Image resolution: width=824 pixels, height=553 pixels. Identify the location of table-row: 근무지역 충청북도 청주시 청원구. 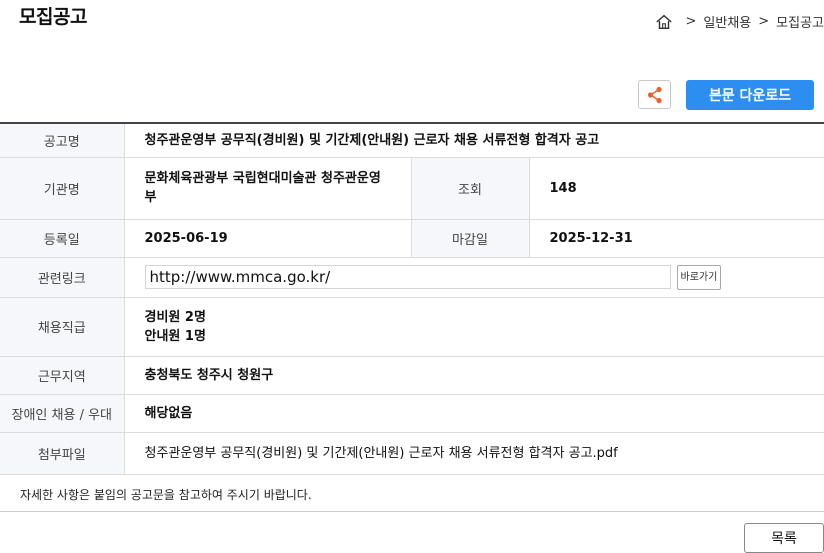
(412, 375).